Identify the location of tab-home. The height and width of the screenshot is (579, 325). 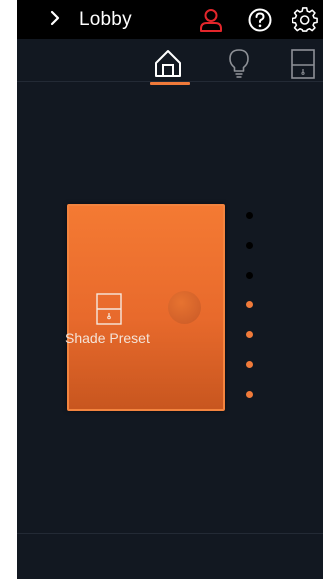
(169, 64).